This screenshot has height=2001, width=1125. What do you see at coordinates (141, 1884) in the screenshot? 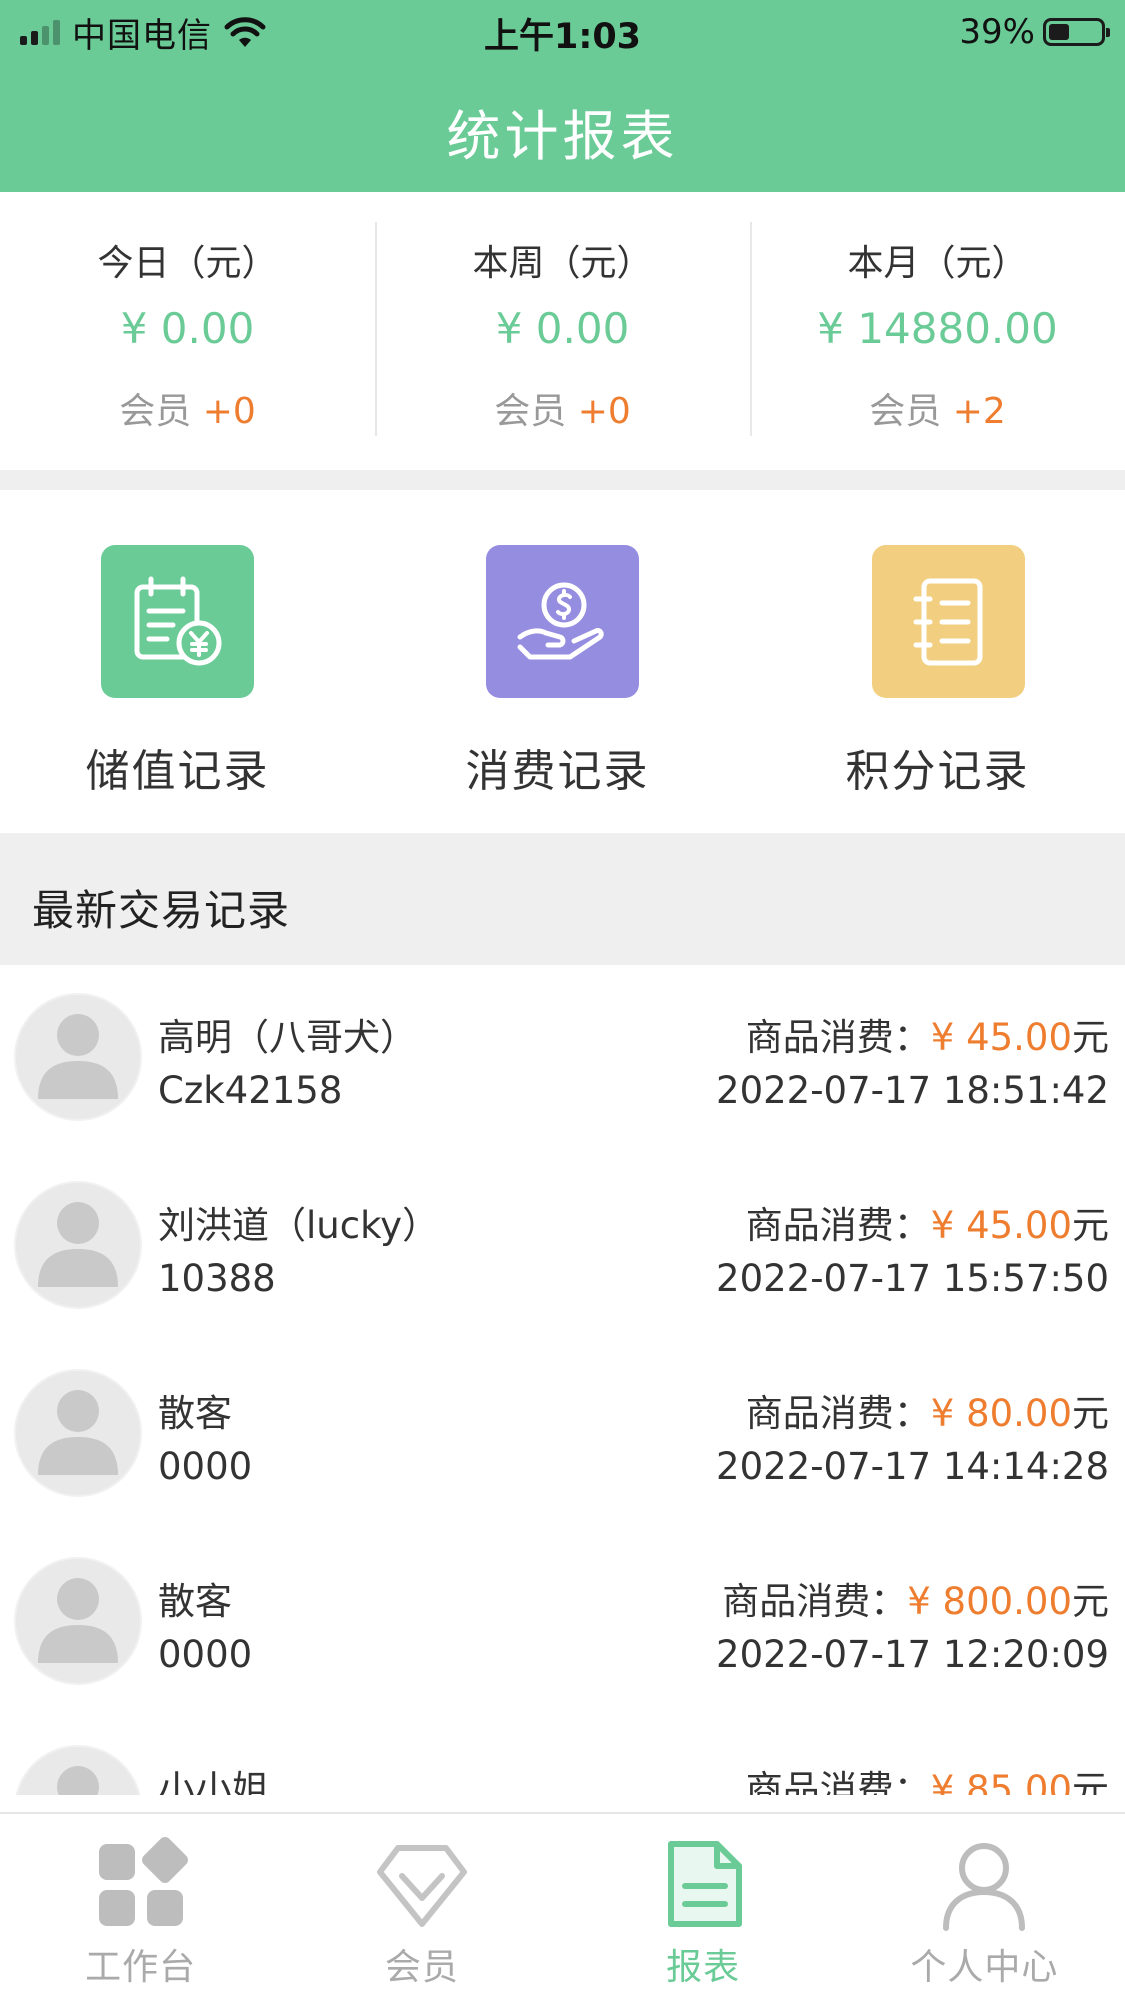
I see `workbench-icon` at bounding box center [141, 1884].